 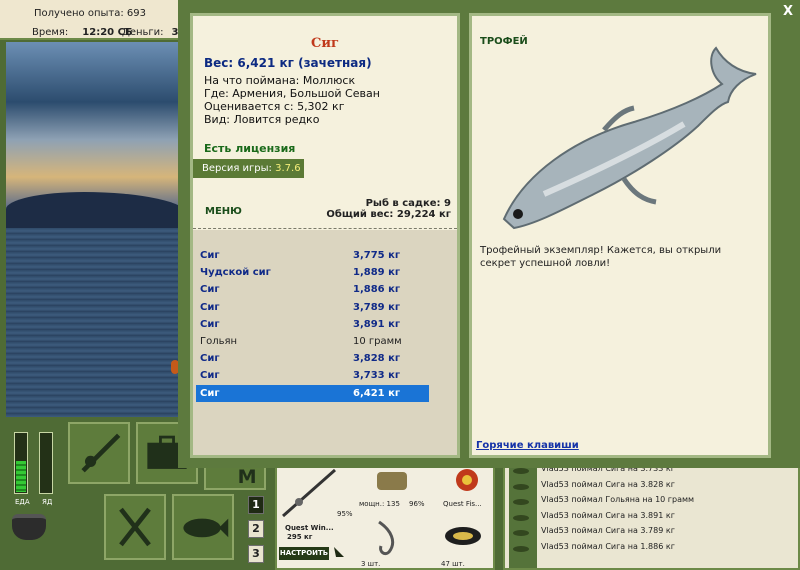 What do you see at coordinates (312, 324) in the screenshot?
I see `catch-row: Сиг 3,891 кг` at bounding box center [312, 324].